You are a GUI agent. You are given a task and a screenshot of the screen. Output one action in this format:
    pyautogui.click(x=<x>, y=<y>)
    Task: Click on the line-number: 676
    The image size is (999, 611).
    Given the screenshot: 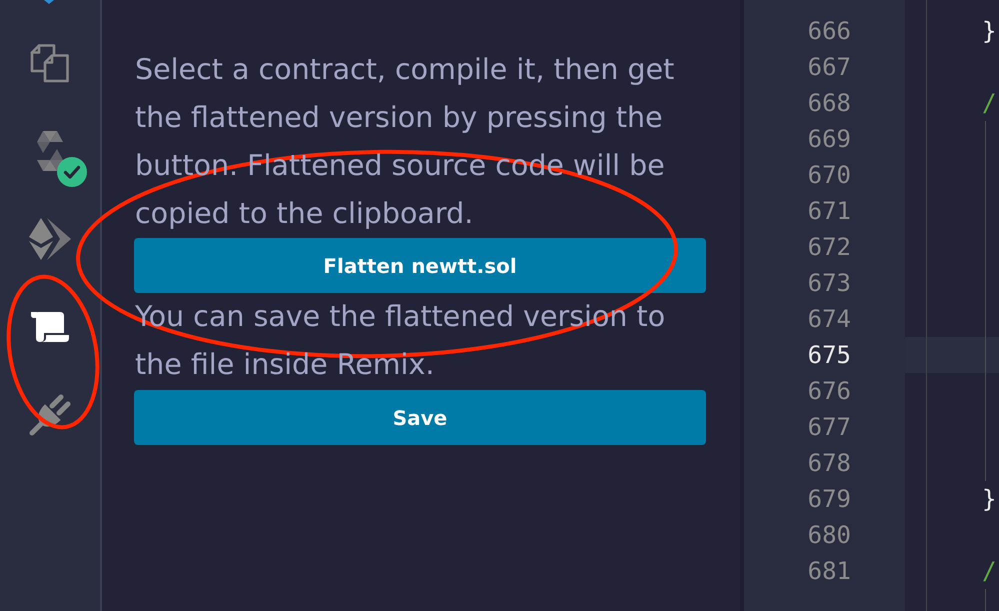 What is the action you would take?
    pyautogui.click(x=828, y=391)
    